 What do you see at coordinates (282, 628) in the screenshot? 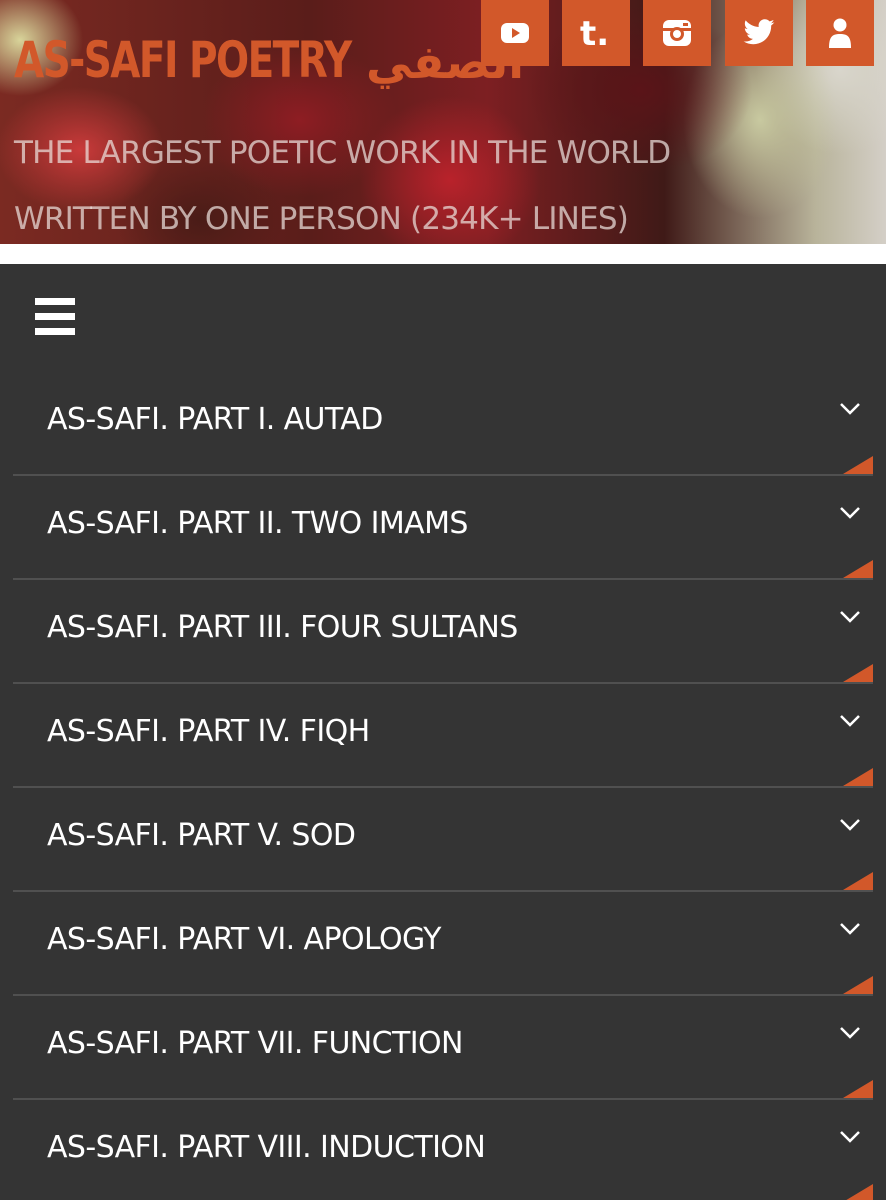
I see `menu-item-label: AS-SAFI. PART III. FOUR SULTANS` at bounding box center [282, 628].